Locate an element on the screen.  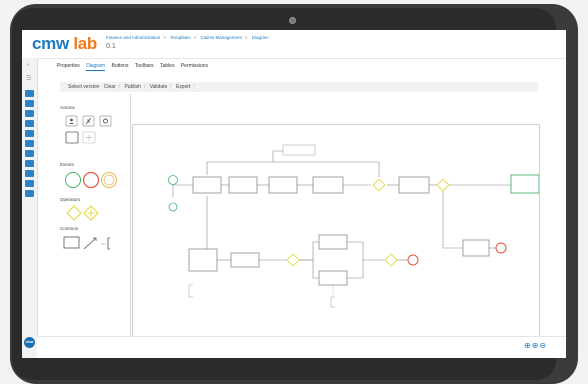
tab-tables: Tables is located at coordinates (167, 66).